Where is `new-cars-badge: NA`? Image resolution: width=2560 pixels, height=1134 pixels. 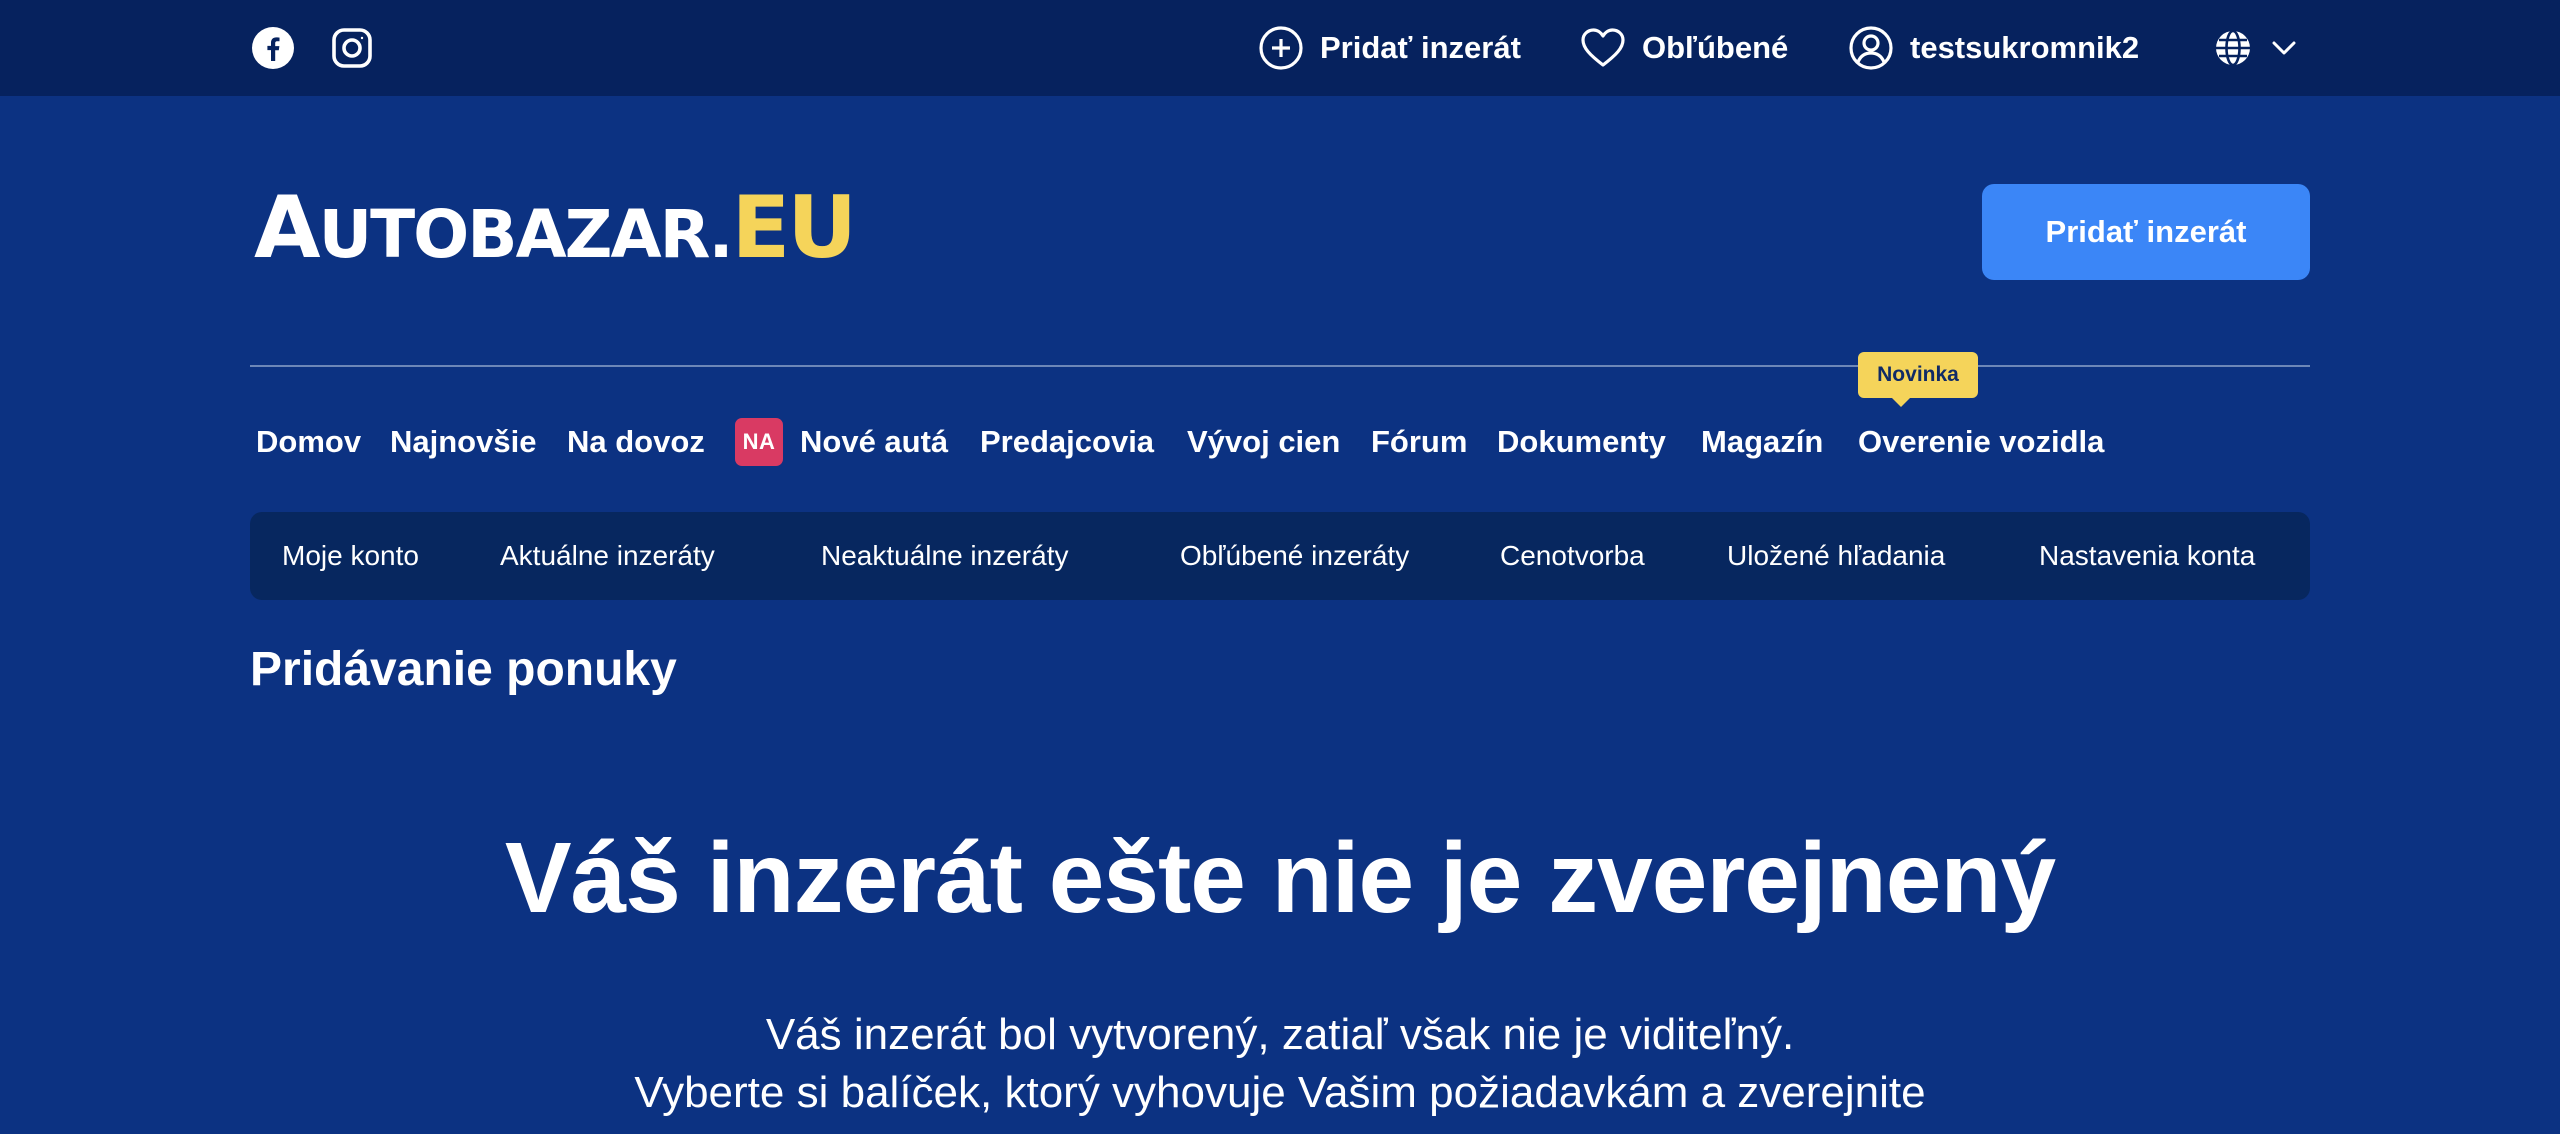
new-cars-badge: NA is located at coordinates (759, 442).